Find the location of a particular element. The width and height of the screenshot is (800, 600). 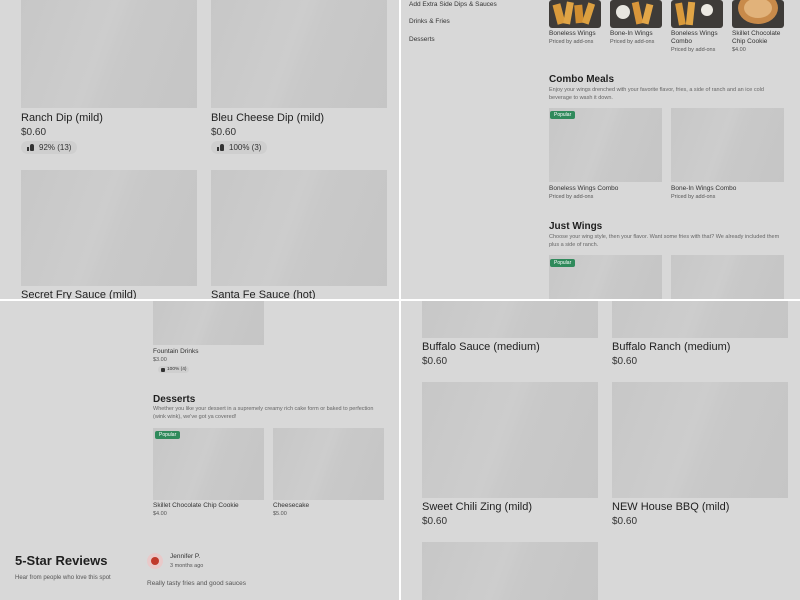

rating-text: 100% (3) is located at coordinates (245, 147).